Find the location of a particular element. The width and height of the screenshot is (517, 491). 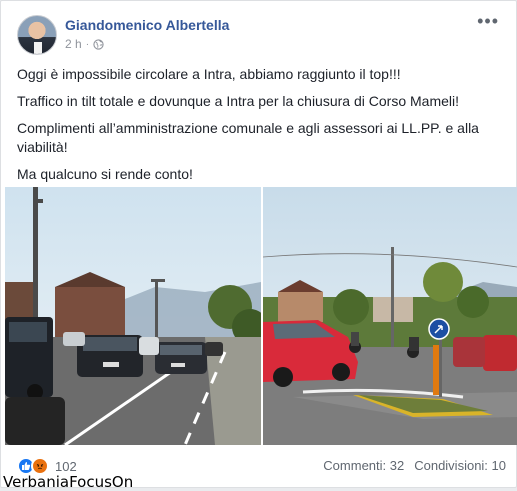

post-time: 2 h is located at coordinates (73, 44).